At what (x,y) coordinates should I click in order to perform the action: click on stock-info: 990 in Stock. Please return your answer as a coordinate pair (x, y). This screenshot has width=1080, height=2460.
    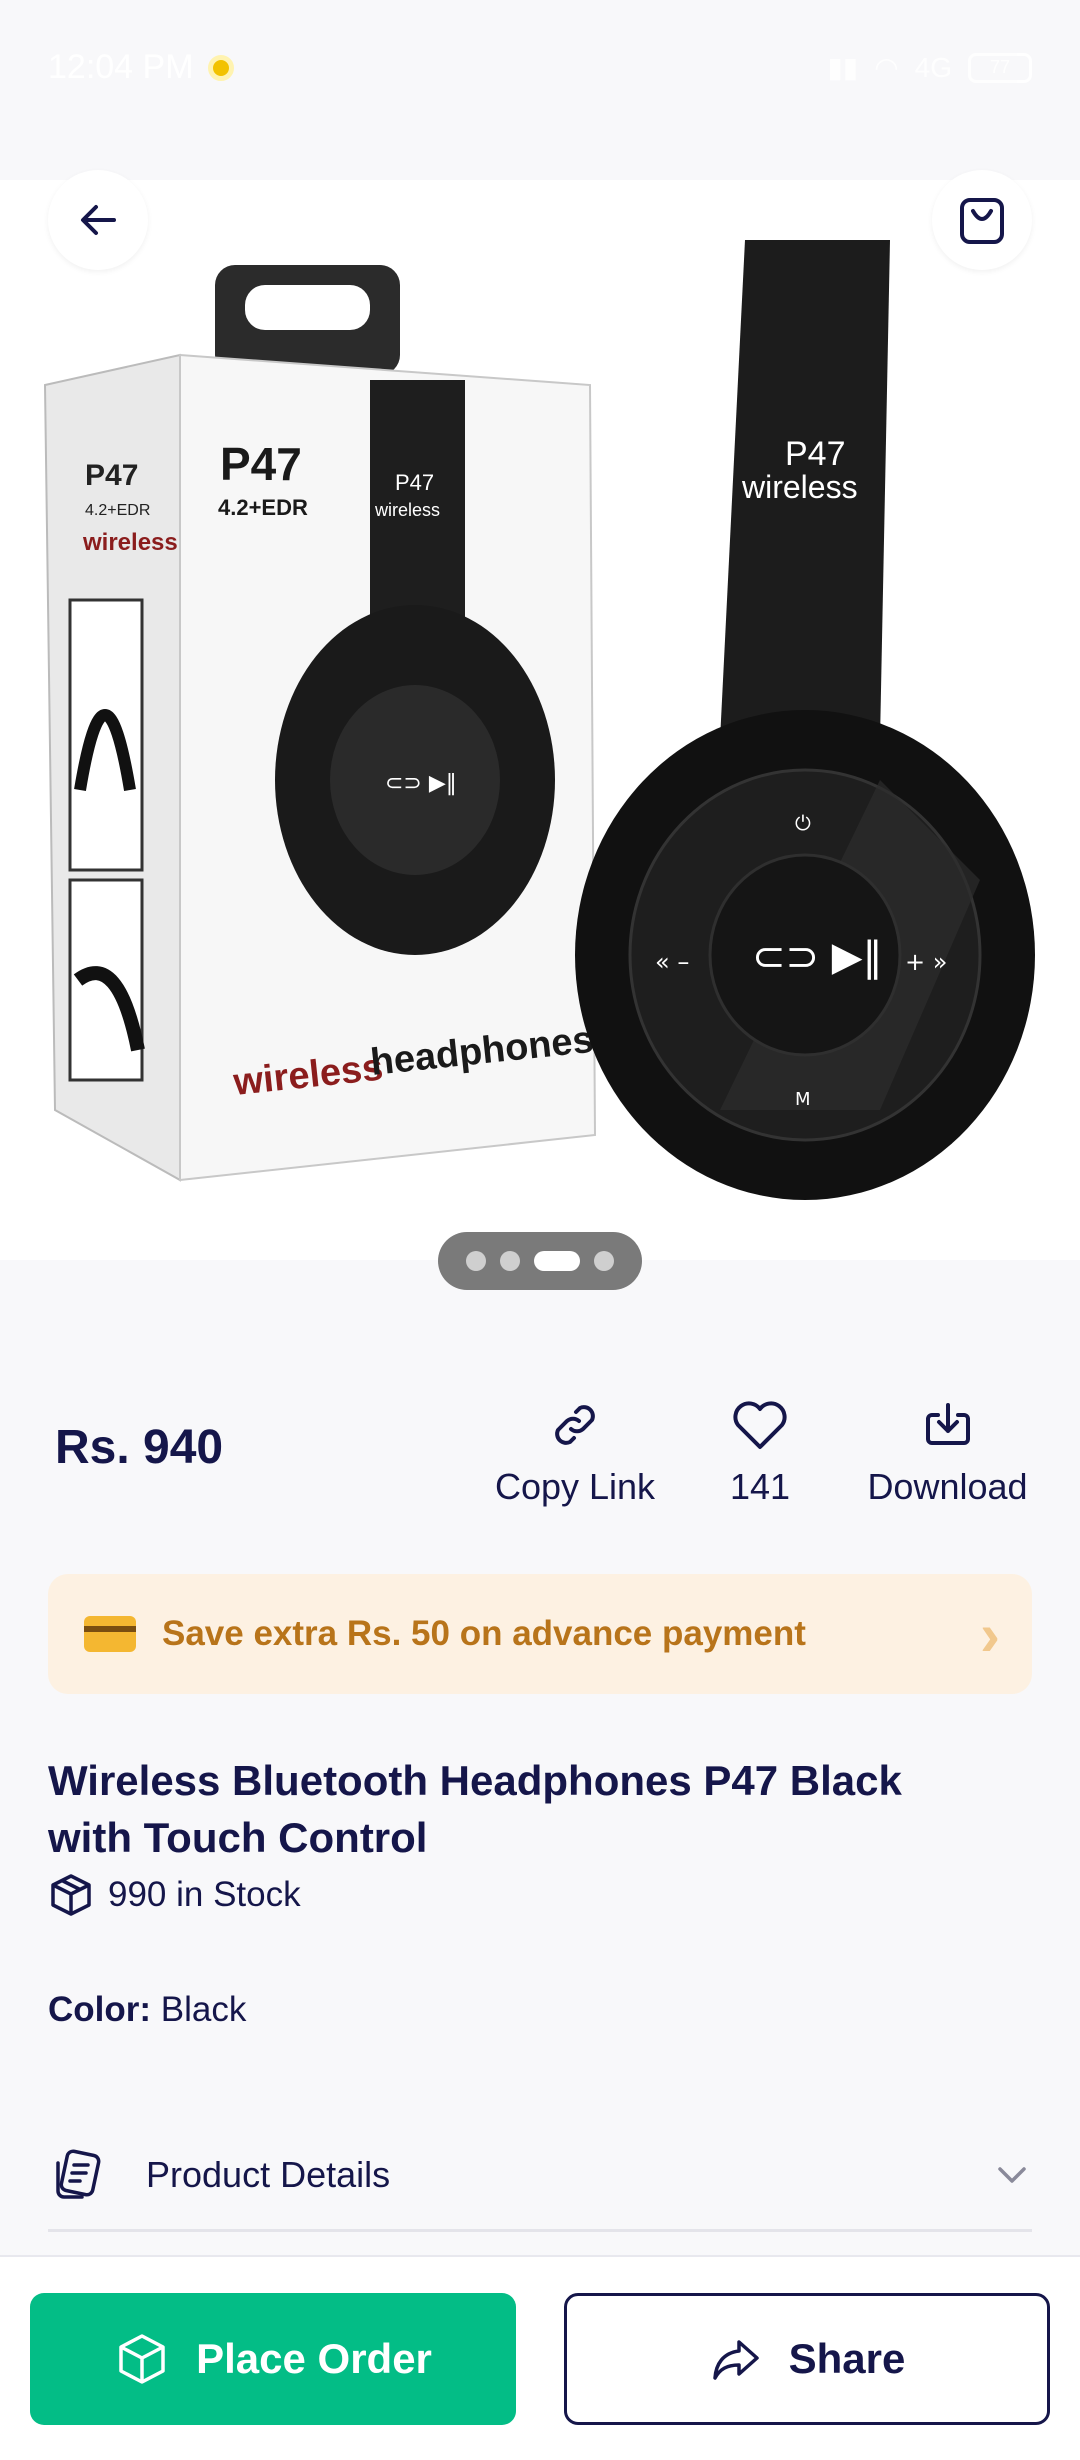
    Looking at the image, I should click on (174, 1895).